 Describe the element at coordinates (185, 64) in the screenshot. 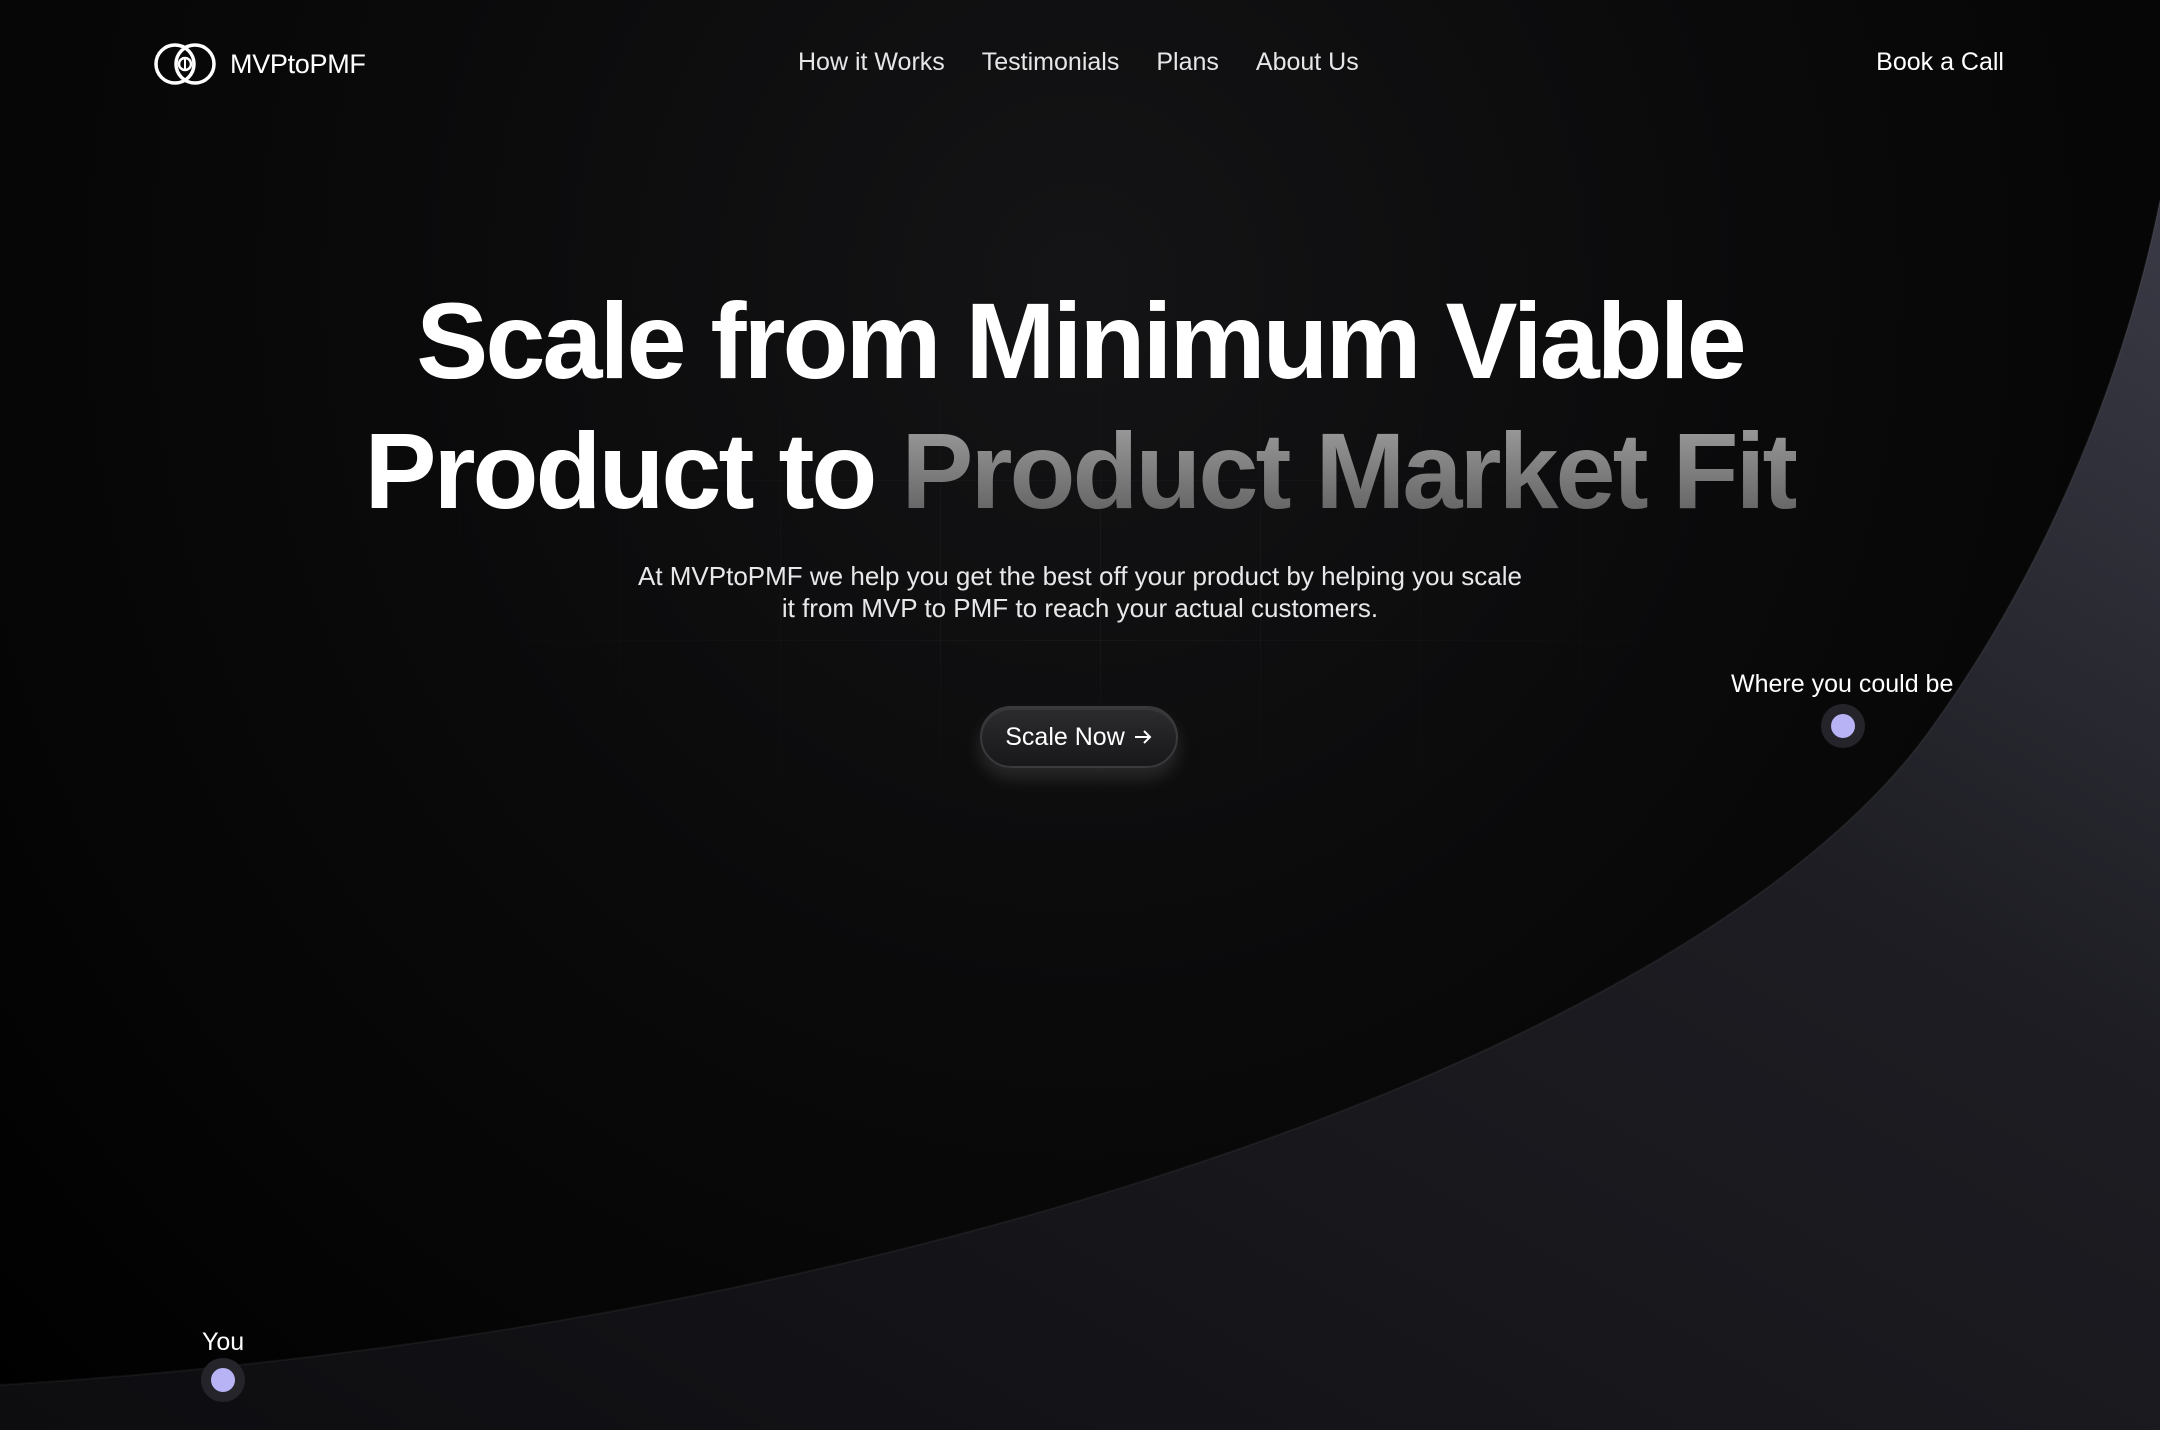

I see `interlocked-rings-logo-icon` at that location.